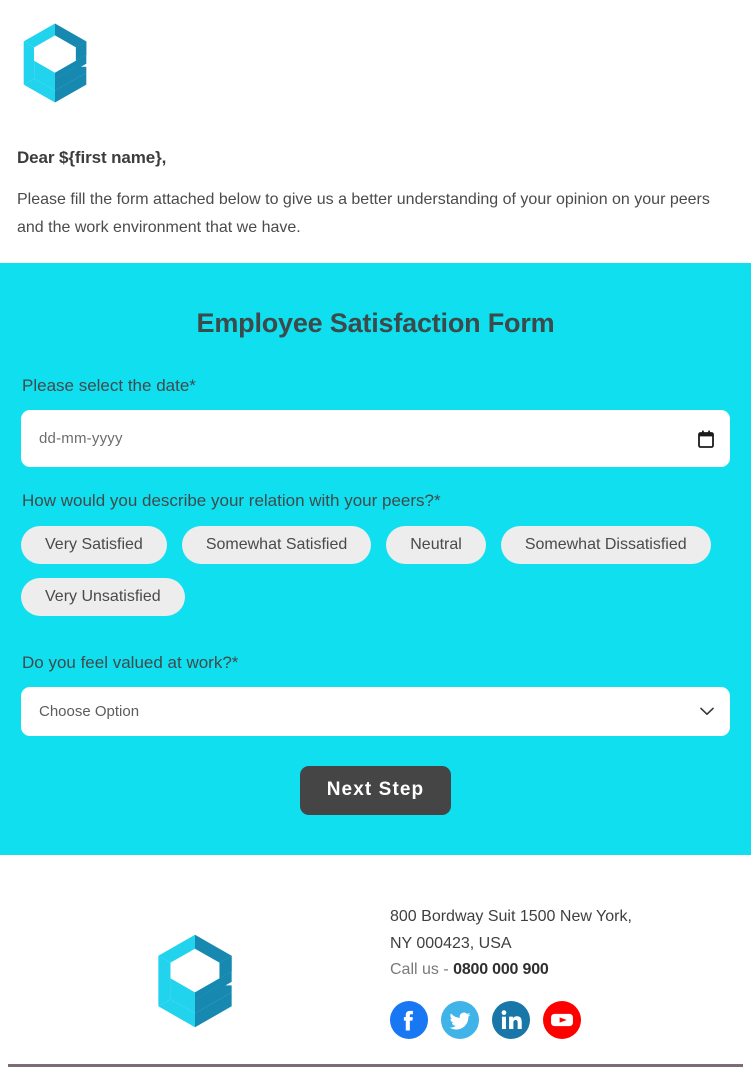  I want to click on twitter-icon, so click(460, 1020).